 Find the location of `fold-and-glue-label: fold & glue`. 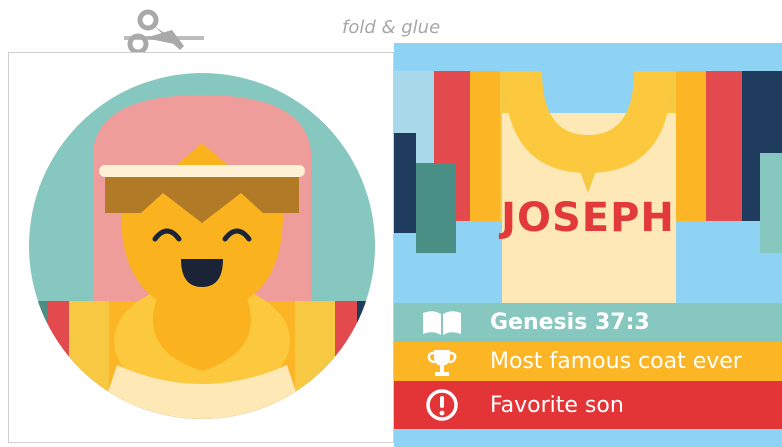

fold-and-glue-label: fold & glue is located at coordinates (391, 27).